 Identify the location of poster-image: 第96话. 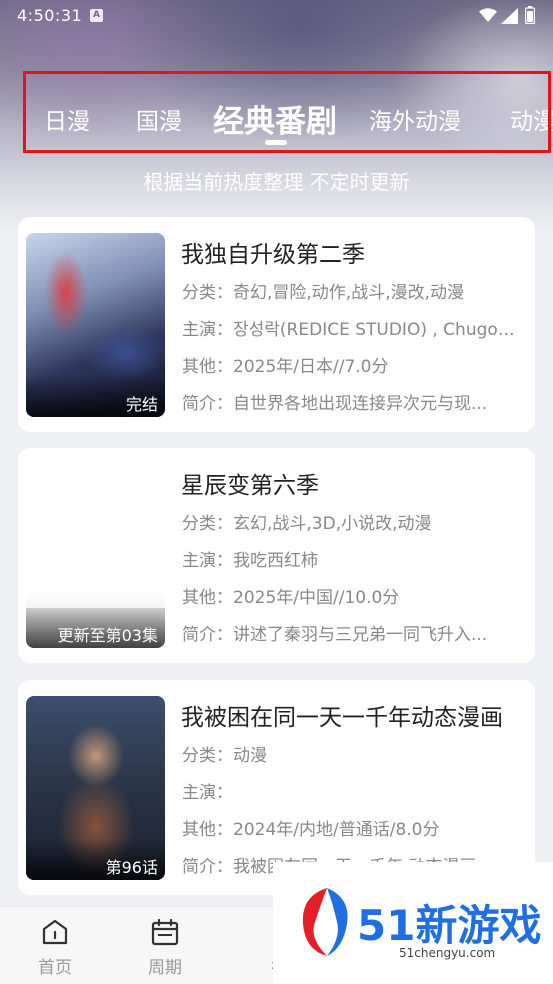
(95, 788).